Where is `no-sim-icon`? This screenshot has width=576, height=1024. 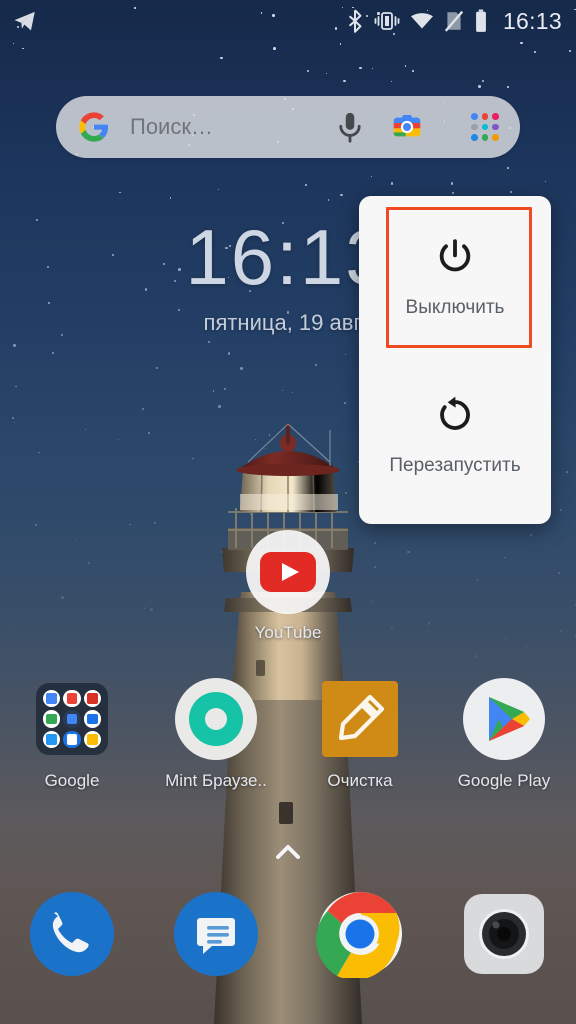 no-sim-icon is located at coordinates (454, 21).